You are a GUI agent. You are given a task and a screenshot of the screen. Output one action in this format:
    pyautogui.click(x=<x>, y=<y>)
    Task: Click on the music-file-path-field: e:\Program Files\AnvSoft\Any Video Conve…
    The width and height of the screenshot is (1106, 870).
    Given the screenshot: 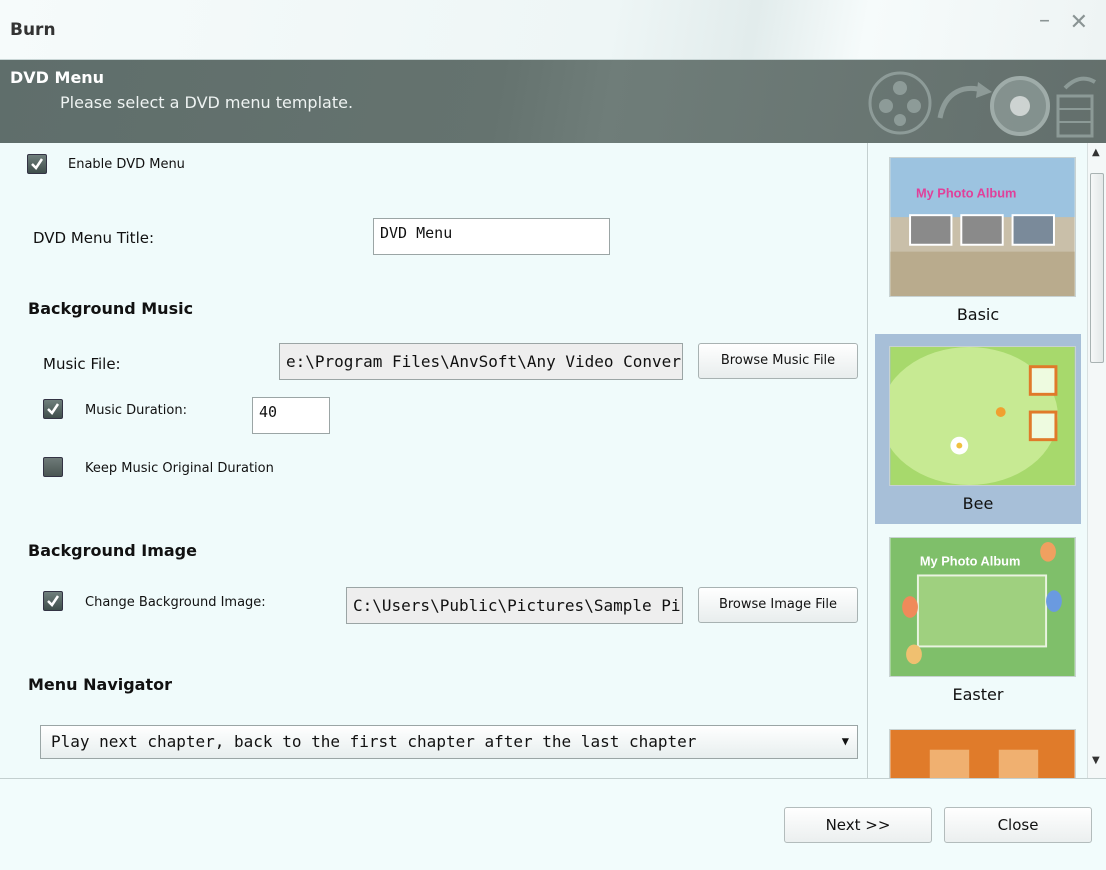 What is the action you would take?
    pyautogui.click(x=481, y=361)
    